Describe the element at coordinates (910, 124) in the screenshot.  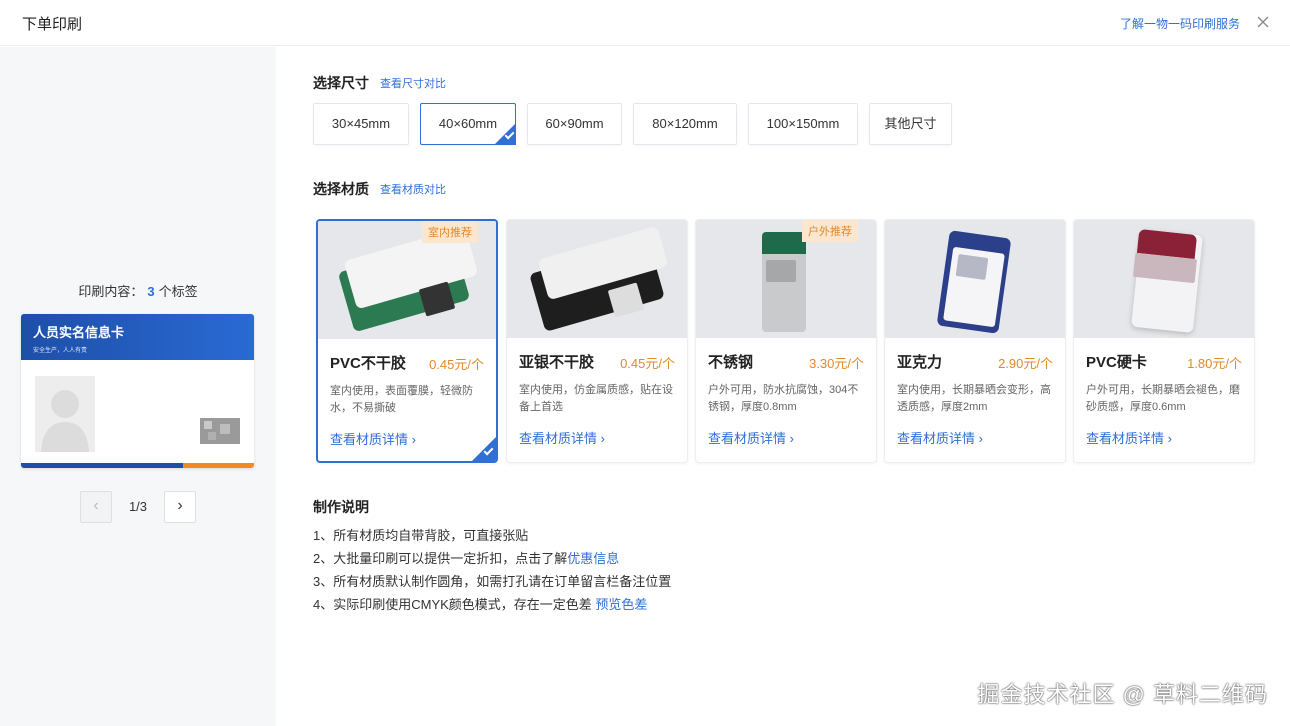
I see `size-option-custom: 其他尺寸` at that location.